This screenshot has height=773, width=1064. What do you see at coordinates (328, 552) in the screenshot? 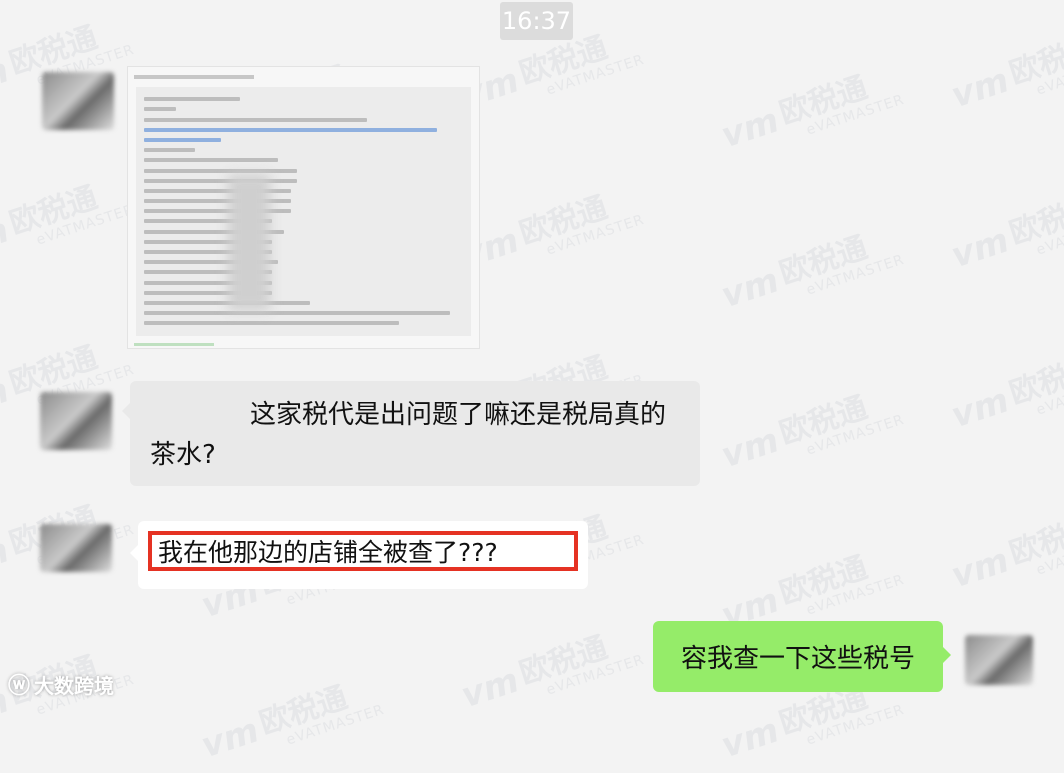
I see `message-text: 我在他那边的店铺全被查了???` at bounding box center [328, 552].